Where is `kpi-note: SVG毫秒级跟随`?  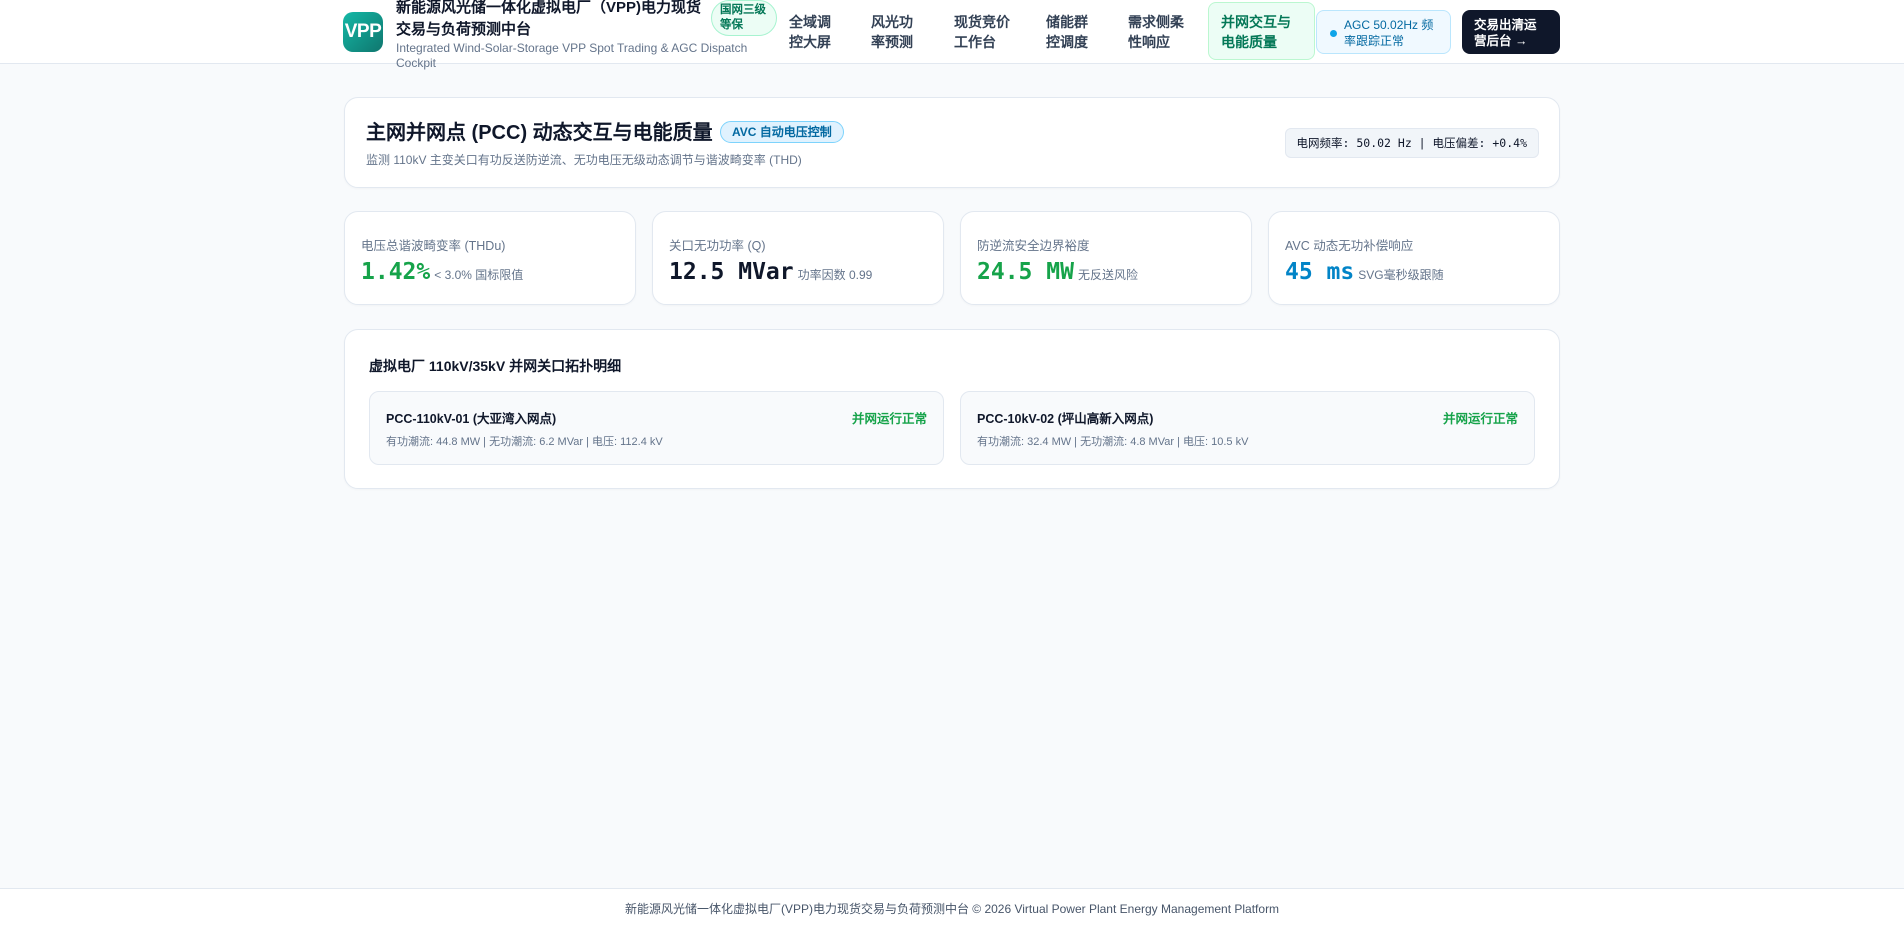
kpi-note: SVG毫秒级跟随 is located at coordinates (1401, 275).